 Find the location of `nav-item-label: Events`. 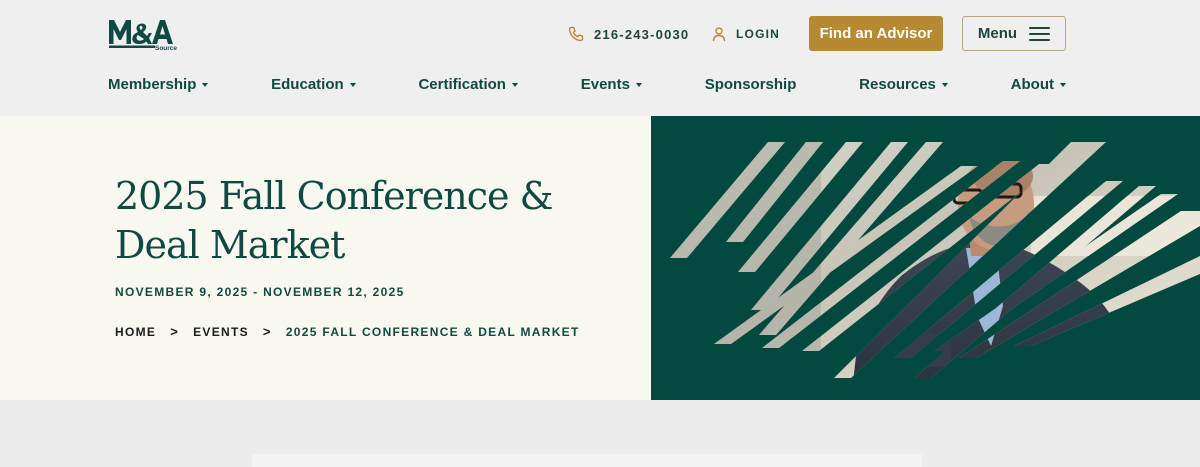

nav-item-label: Events is located at coordinates (605, 84).